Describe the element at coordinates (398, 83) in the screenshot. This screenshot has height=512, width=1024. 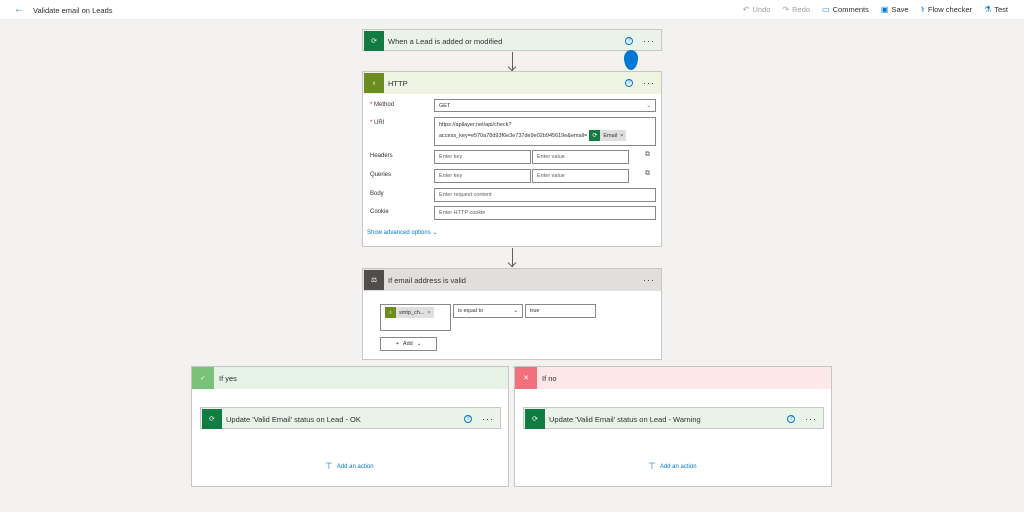
I see `http-title: HTTP` at that location.